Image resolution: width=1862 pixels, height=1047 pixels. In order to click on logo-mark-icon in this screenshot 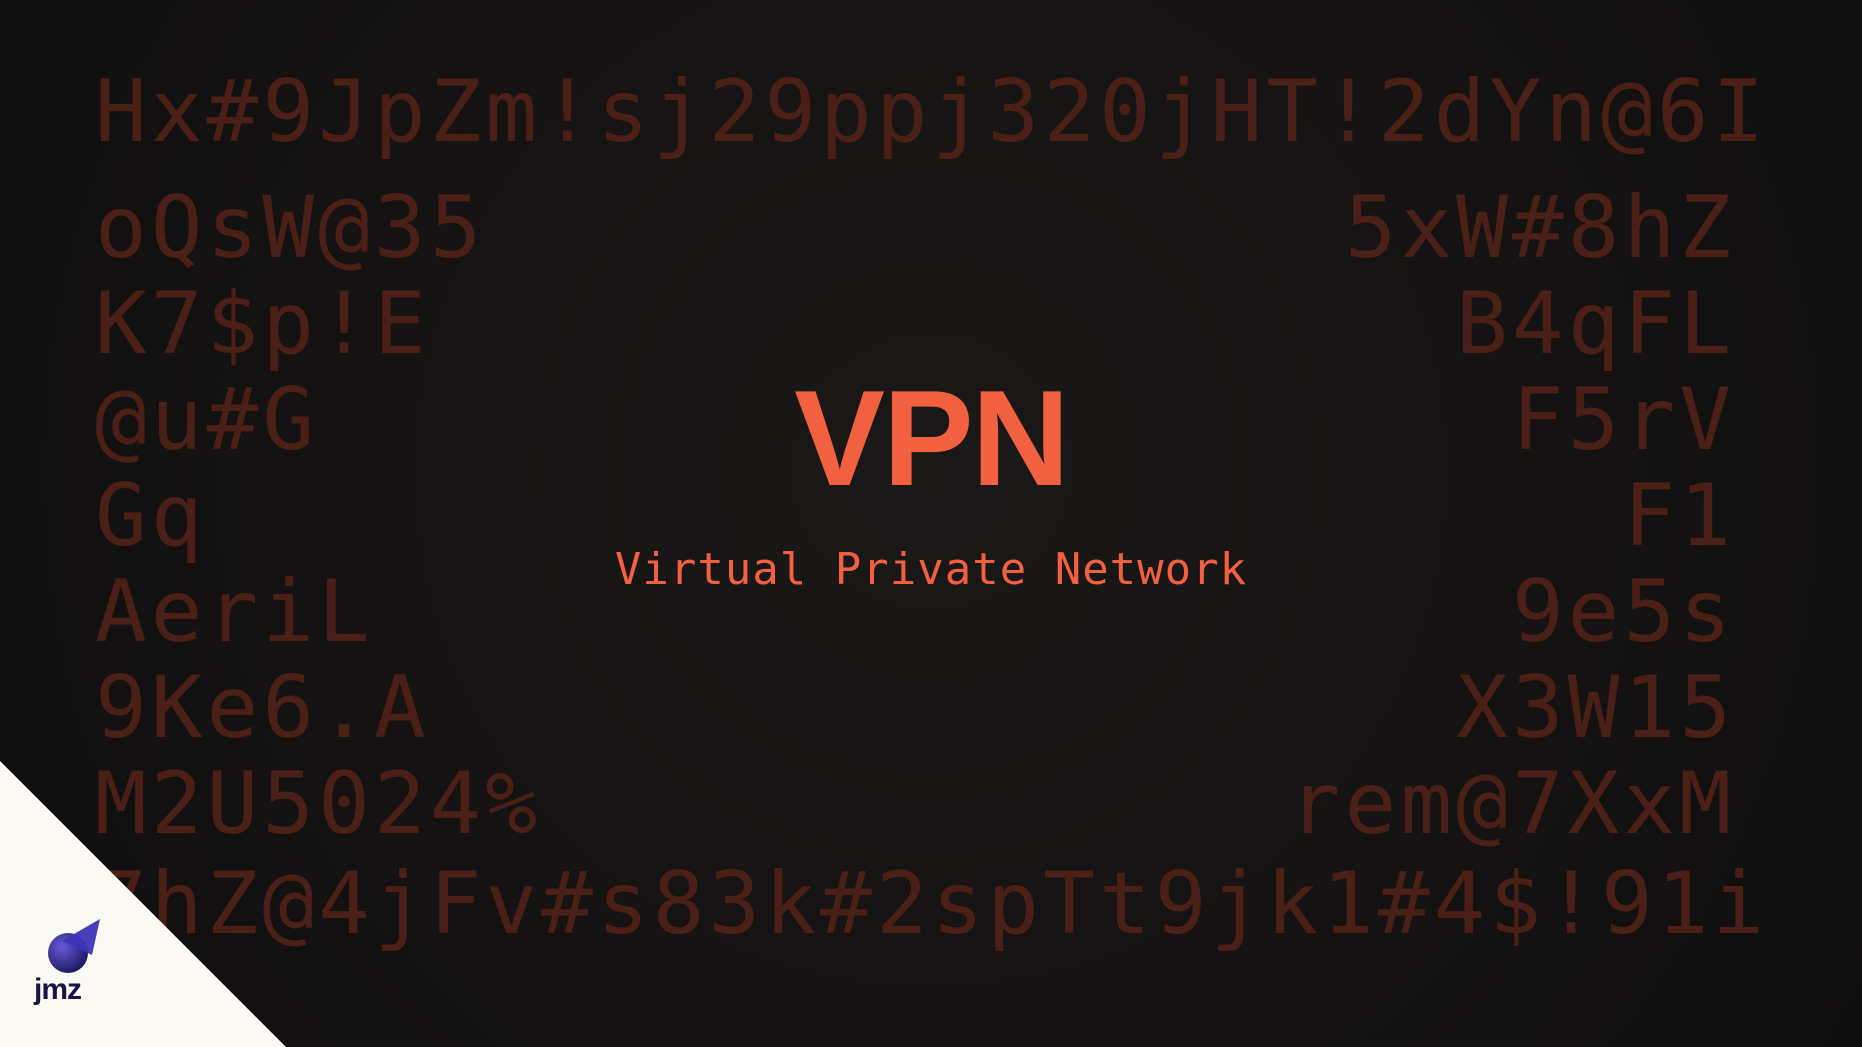, I will do `click(74, 946)`.